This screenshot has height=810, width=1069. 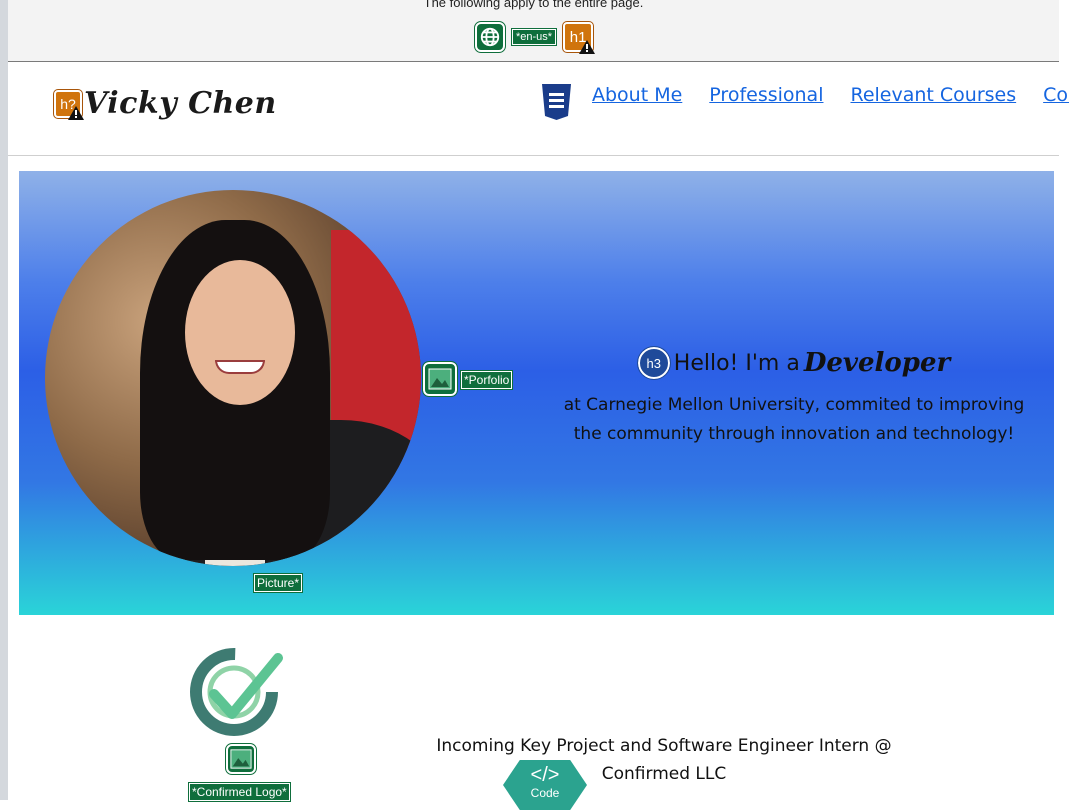 I want to click on site-logo: h? Vicky Chen, so click(x=165, y=103).